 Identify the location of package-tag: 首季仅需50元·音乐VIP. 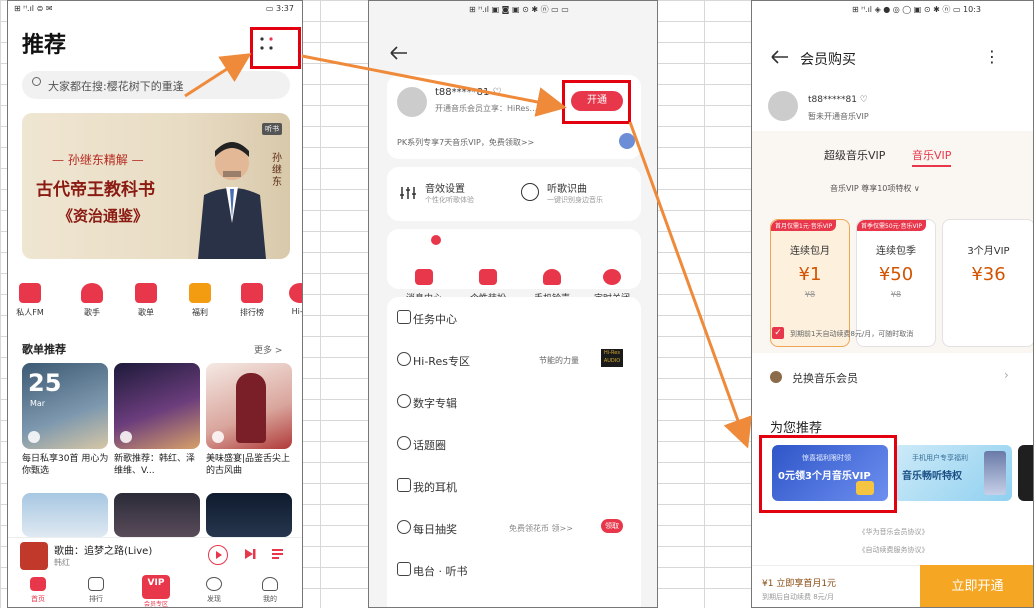
(892, 225).